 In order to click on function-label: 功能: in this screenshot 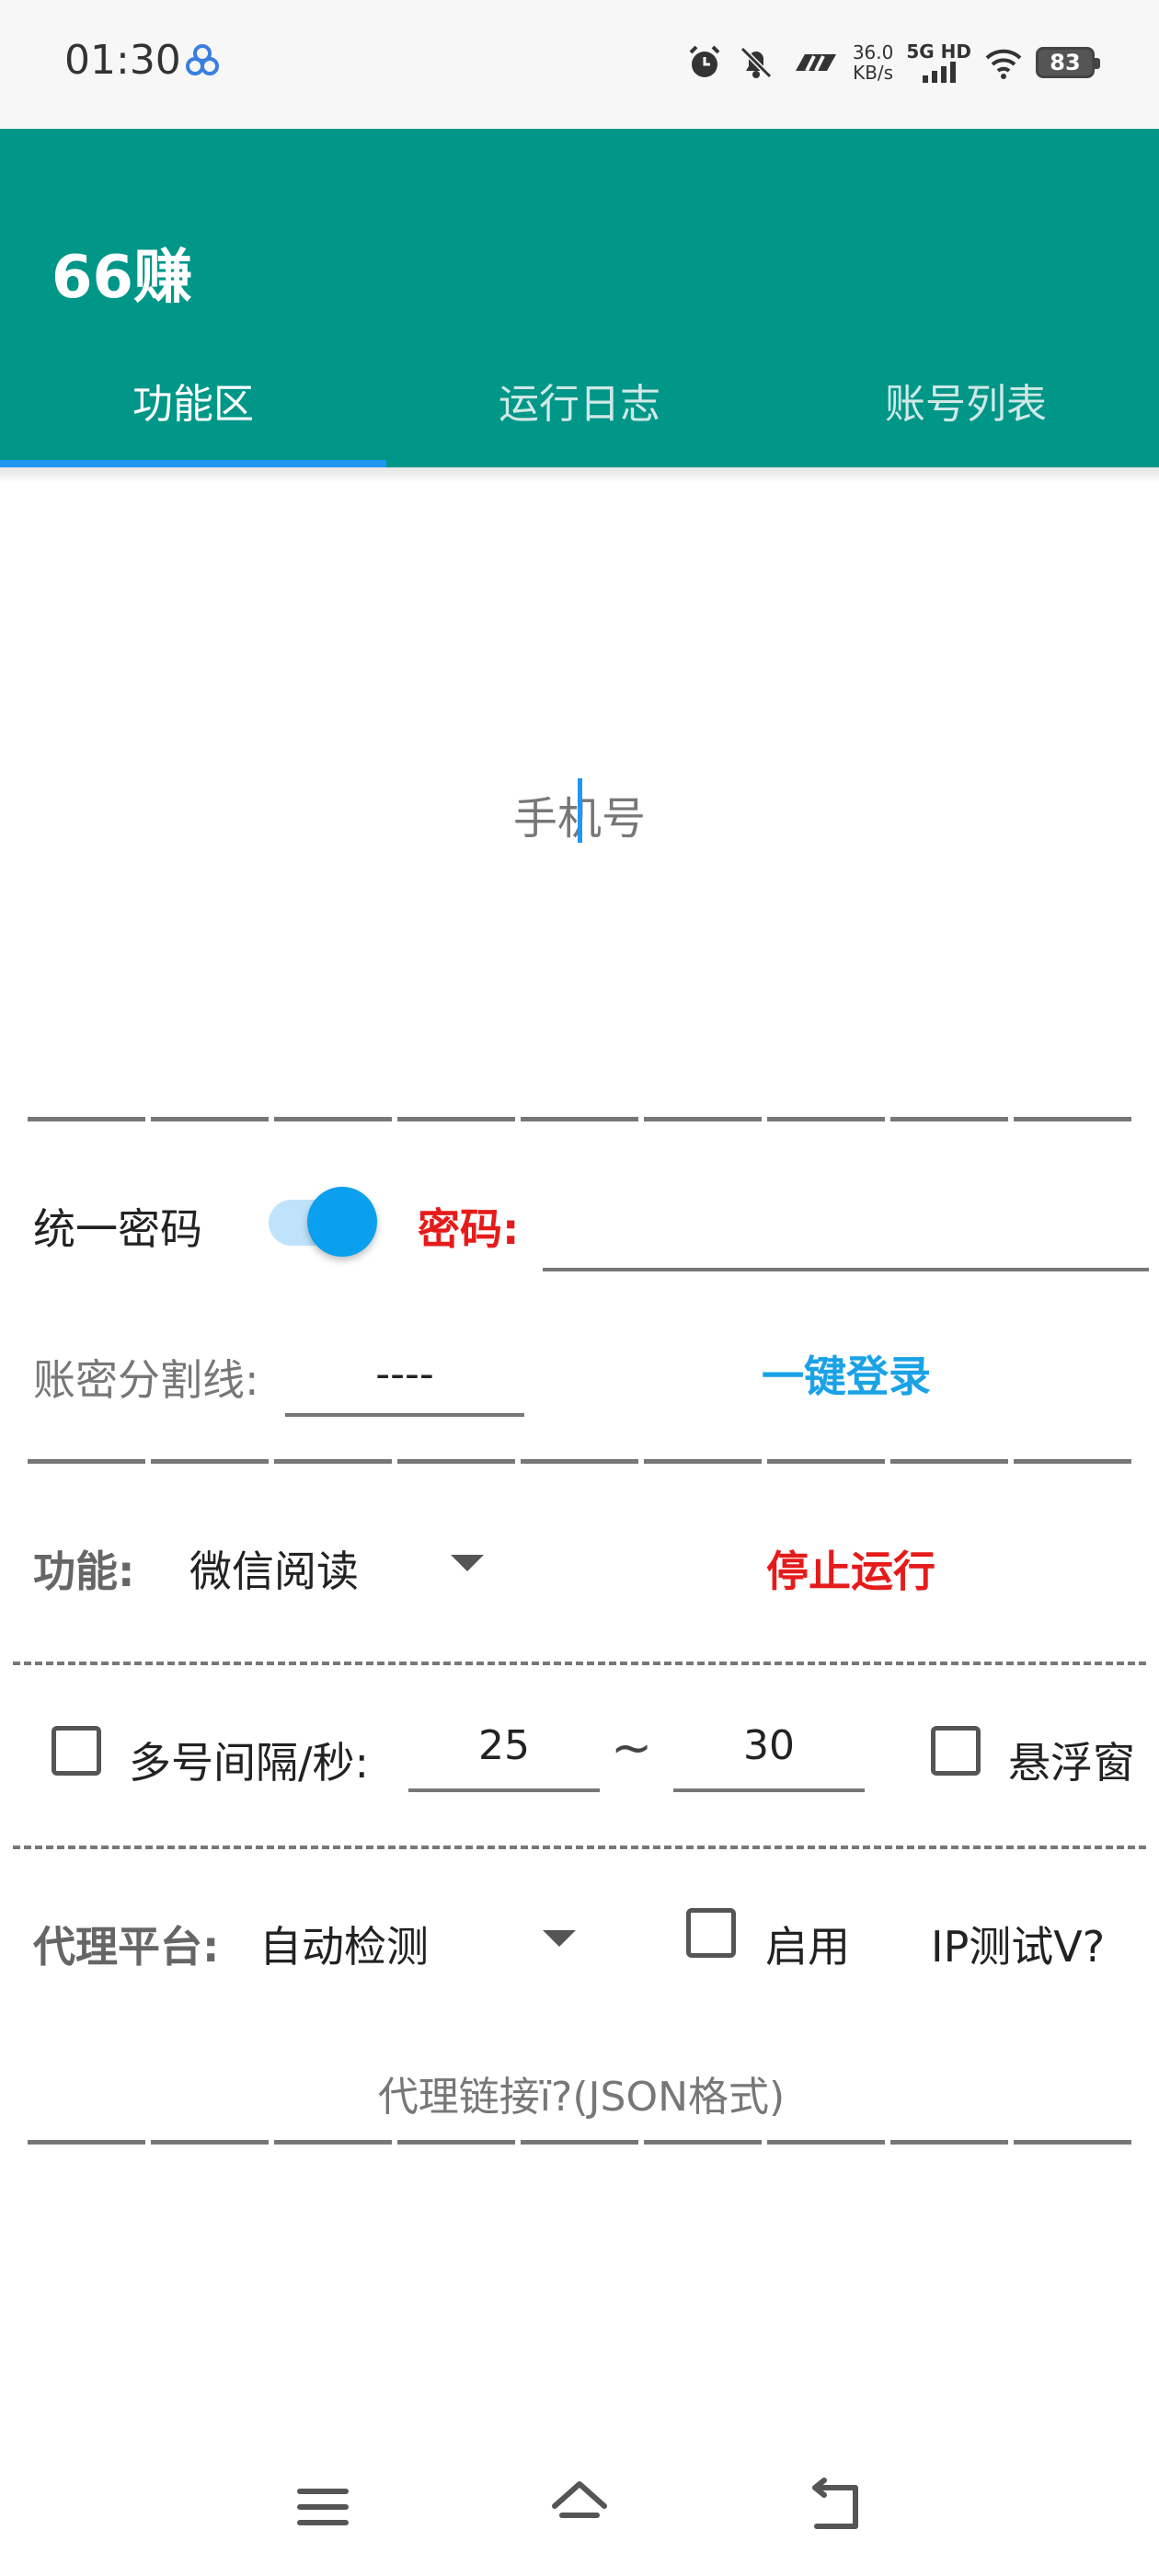, I will do `click(84, 1571)`.